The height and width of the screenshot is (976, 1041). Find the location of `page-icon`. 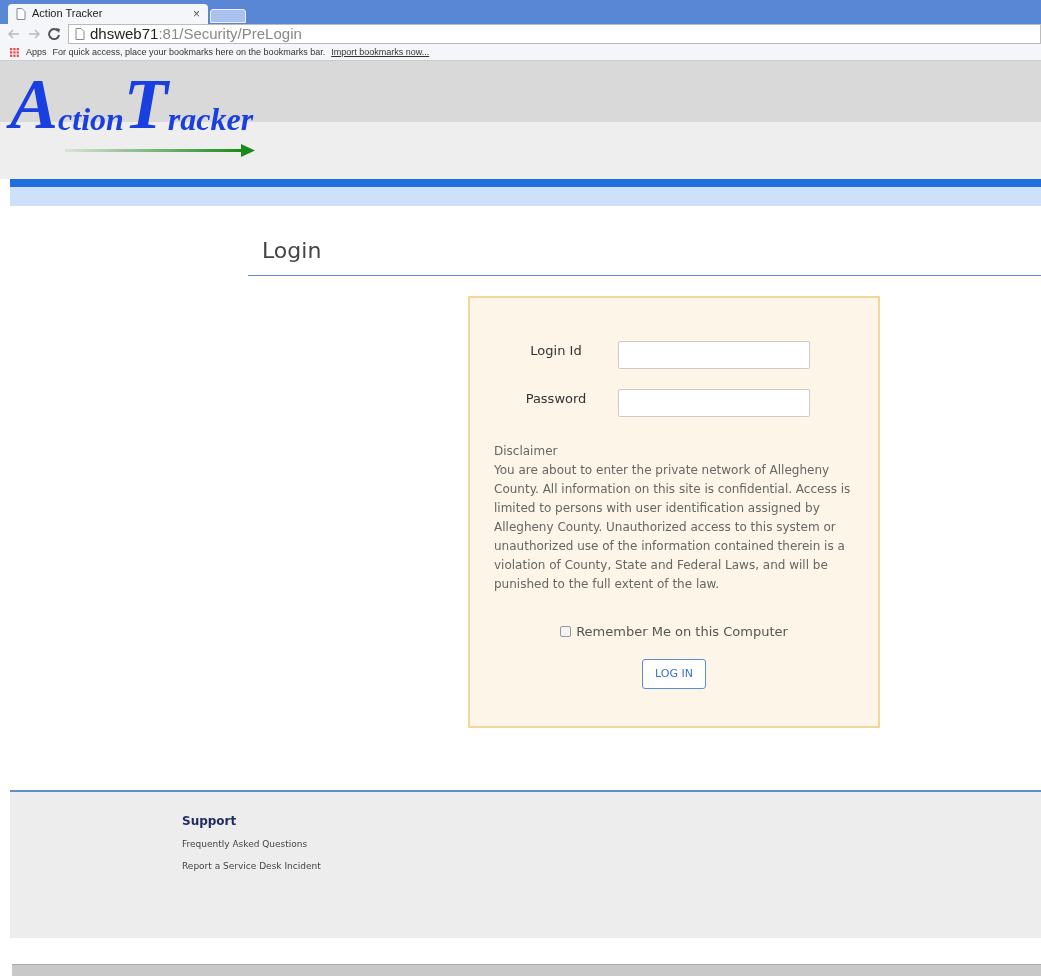

page-icon is located at coordinates (21, 13).